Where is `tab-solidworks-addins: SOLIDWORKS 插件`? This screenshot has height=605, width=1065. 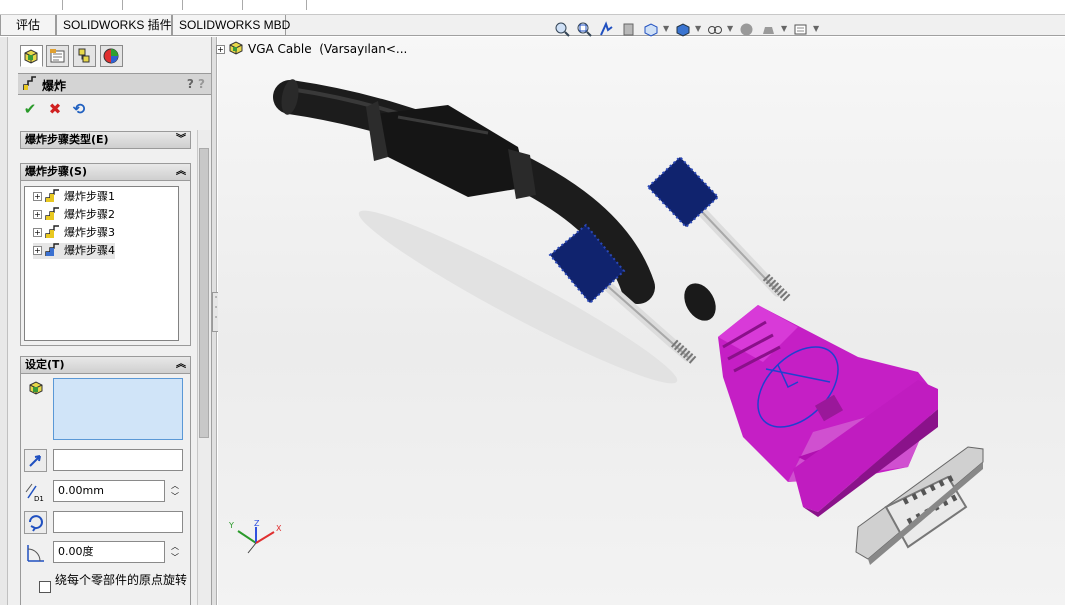 tab-solidworks-addins: SOLIDWORKS 插件 is located at coordinates (114, 25).